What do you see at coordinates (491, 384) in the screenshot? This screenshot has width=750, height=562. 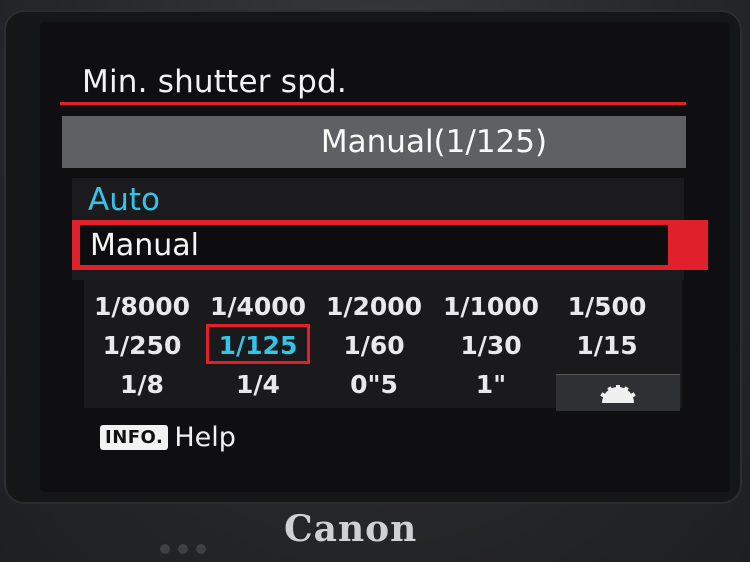 I see `speed-1s: 1"` at bounding box center [491, 384].